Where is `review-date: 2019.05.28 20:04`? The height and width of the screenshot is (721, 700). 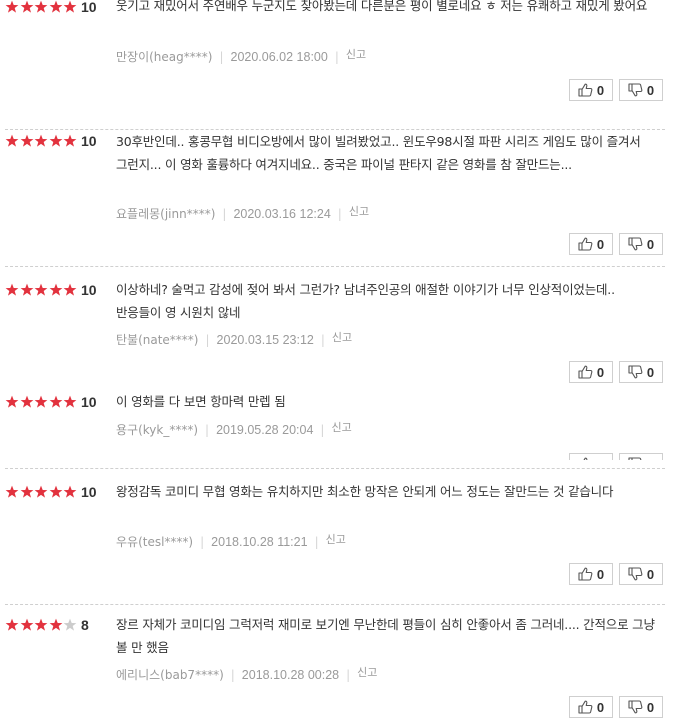
review-date: 2019.05.28 20:04 is located at coordinates (265, 430).